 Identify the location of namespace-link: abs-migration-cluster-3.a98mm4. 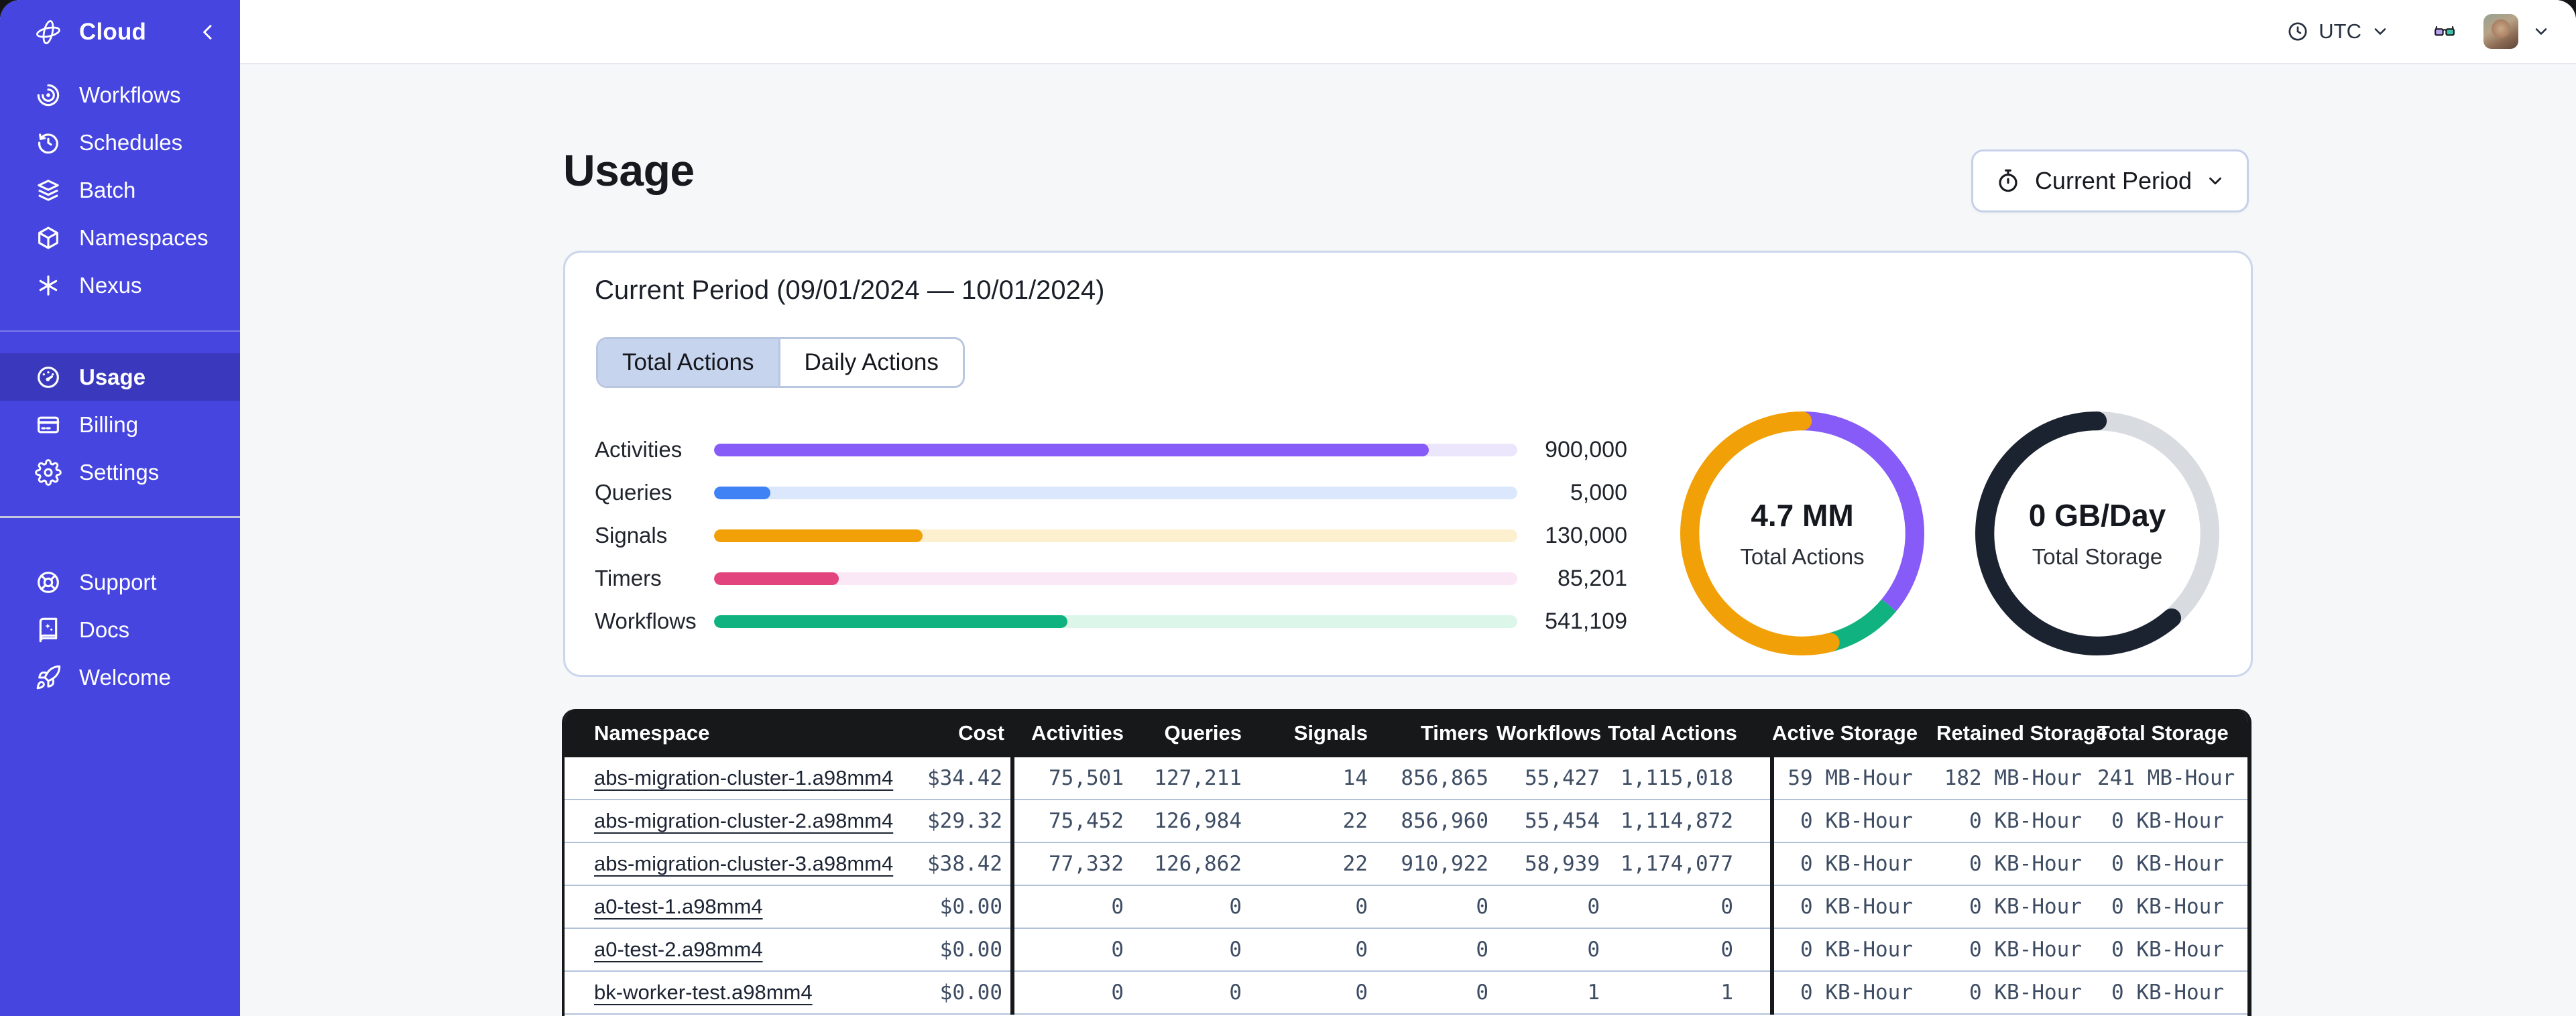
(743, 864).